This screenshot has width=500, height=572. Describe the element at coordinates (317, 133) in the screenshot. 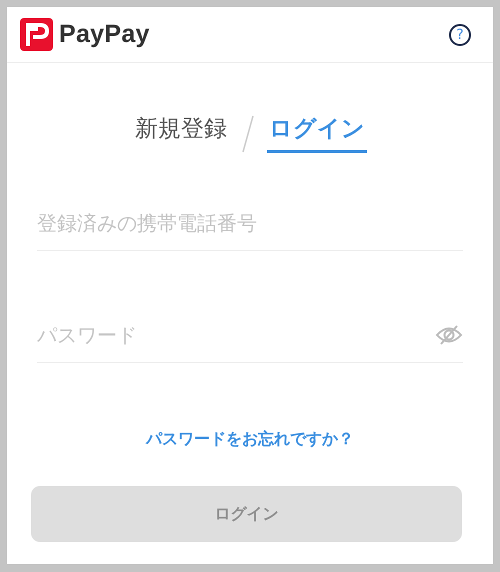

I see `tab: ログイン` at that location.